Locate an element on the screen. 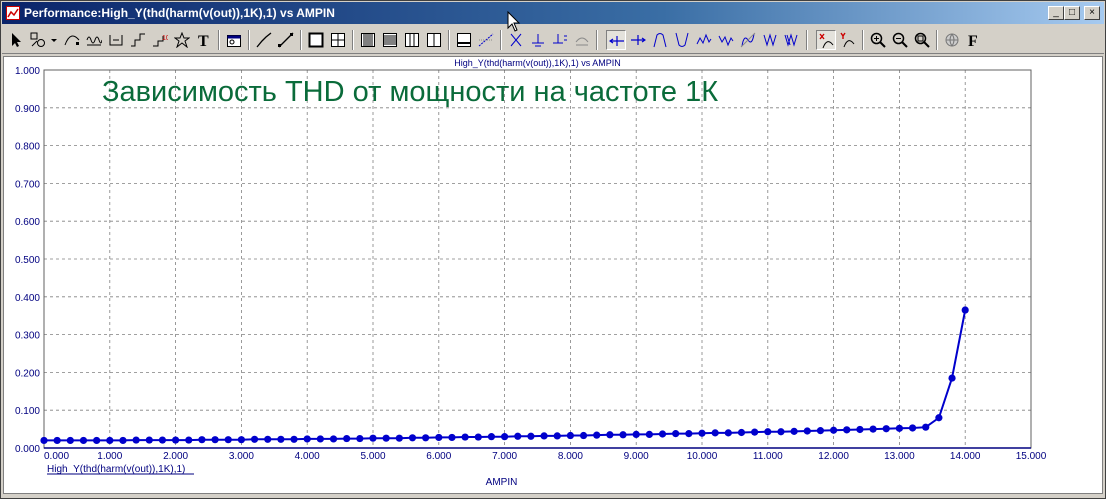 The image size is (1106, 499). maximize-button: □ is located at coordinates (1072, 13).